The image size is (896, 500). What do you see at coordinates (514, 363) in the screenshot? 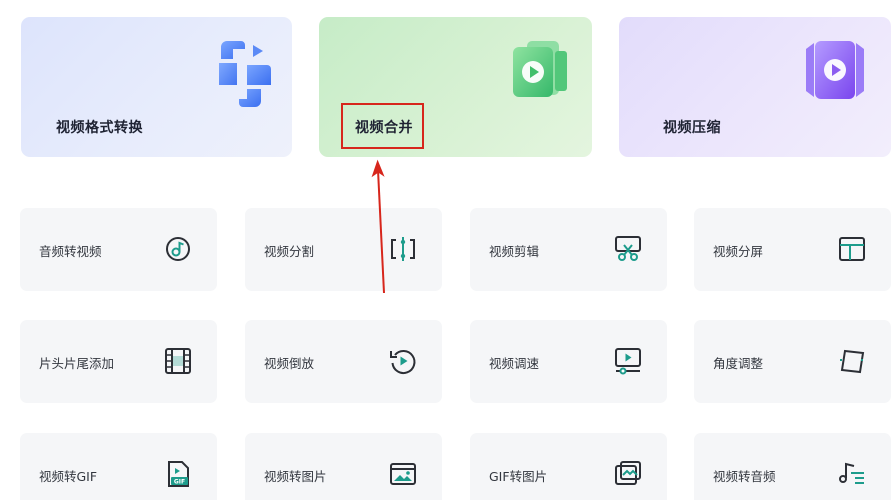
I see `tool-label: 视频调速` at bounding box center [514, 363].